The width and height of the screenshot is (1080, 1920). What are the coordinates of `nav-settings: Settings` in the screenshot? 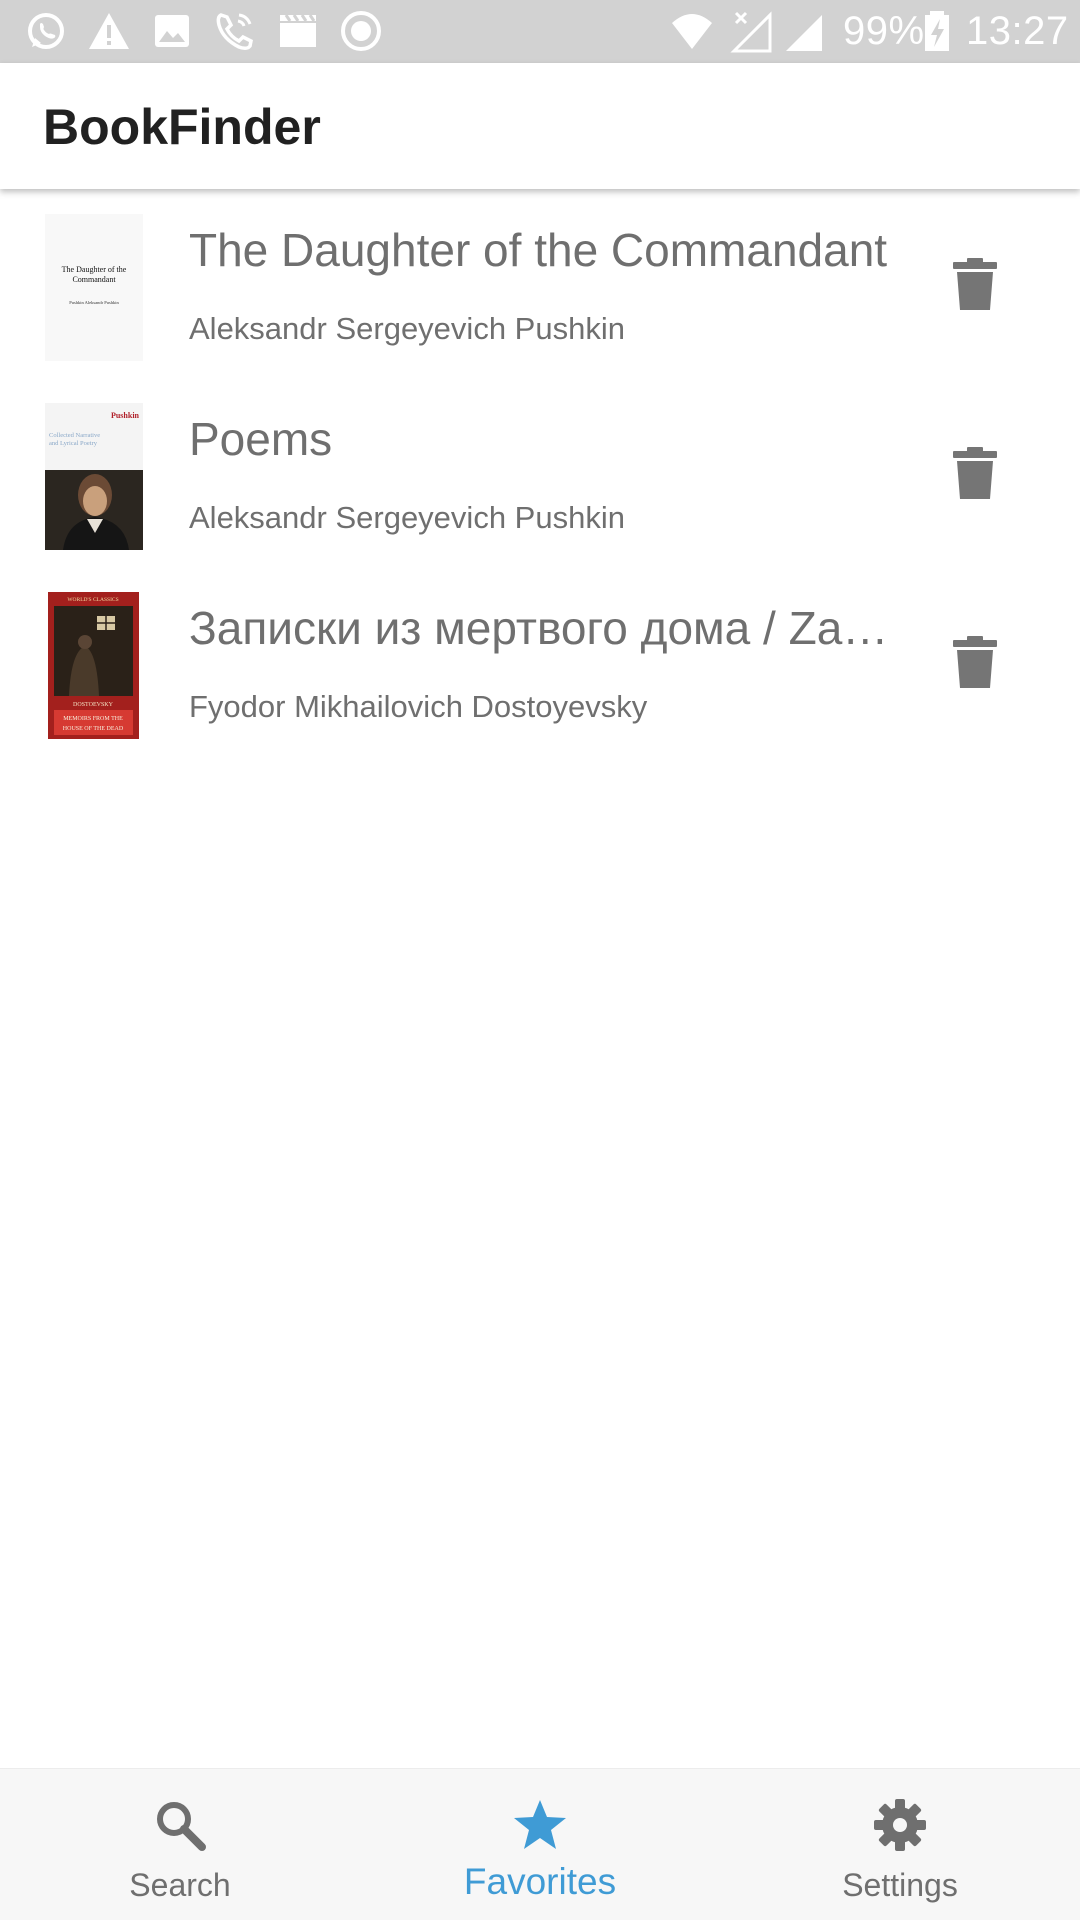 It's located at (900, 1844).